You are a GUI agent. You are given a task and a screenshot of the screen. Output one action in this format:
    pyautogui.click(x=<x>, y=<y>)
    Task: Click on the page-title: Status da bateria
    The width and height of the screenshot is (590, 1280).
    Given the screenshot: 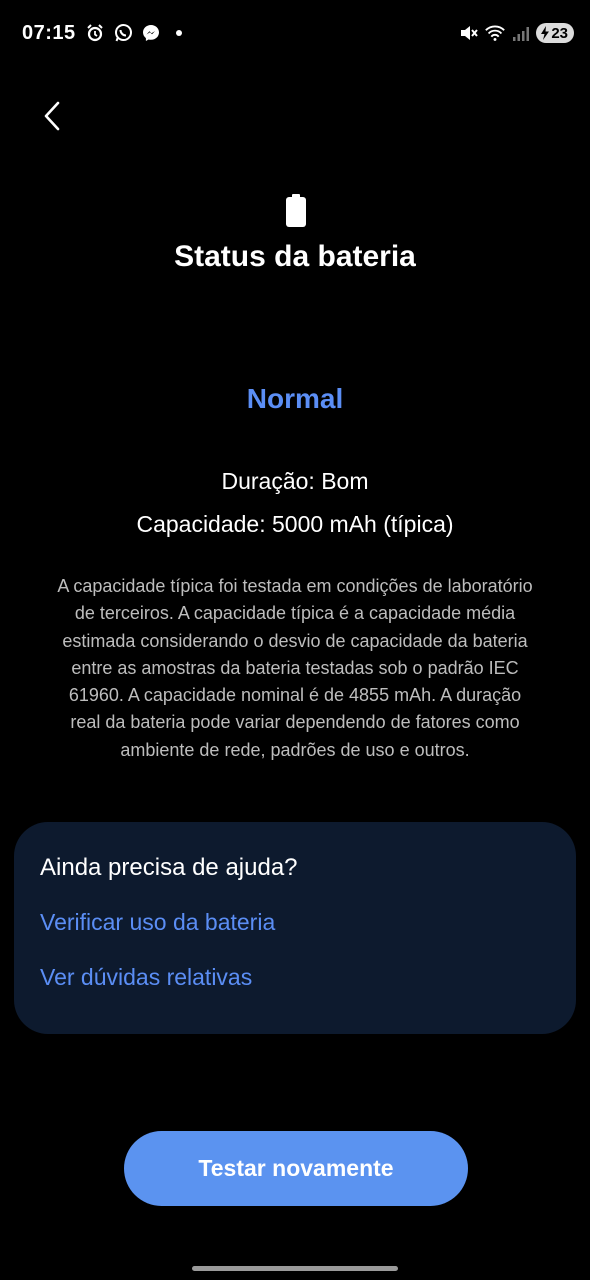 What is the action you would take?
    pyautogui.click(x=295, y=256)
    